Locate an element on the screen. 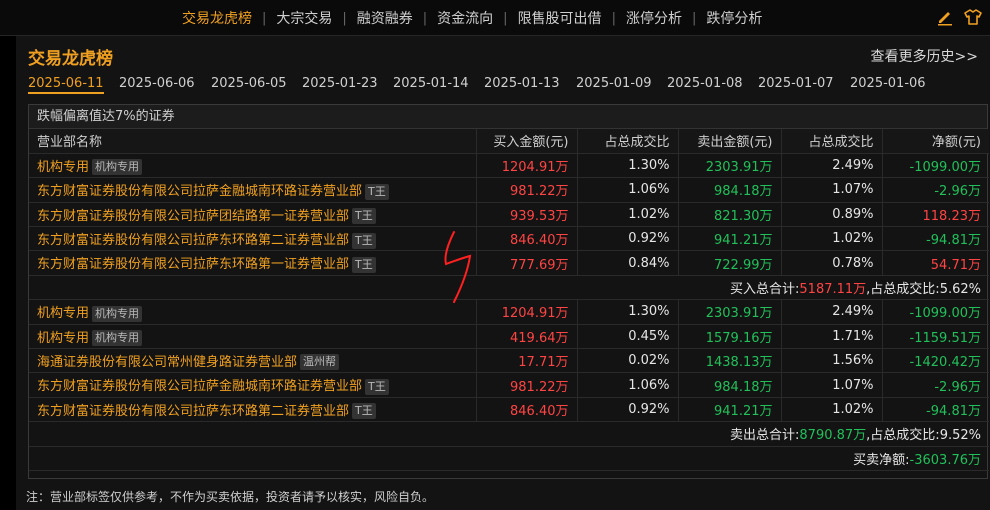  date-tab: 2025-01-07 is located at coordinates (796, 83).